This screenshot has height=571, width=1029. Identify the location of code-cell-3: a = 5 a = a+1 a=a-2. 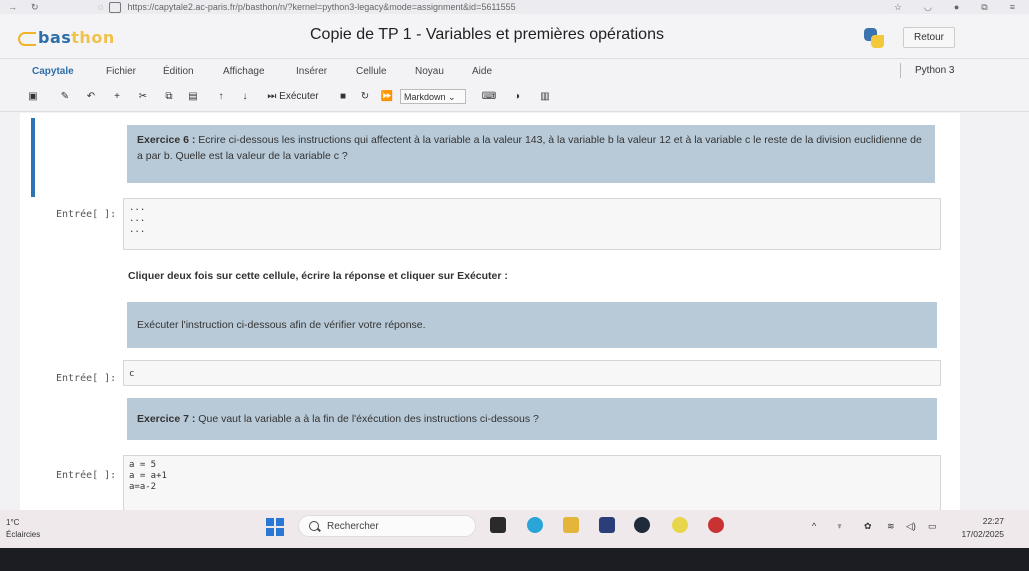
(532, 484).